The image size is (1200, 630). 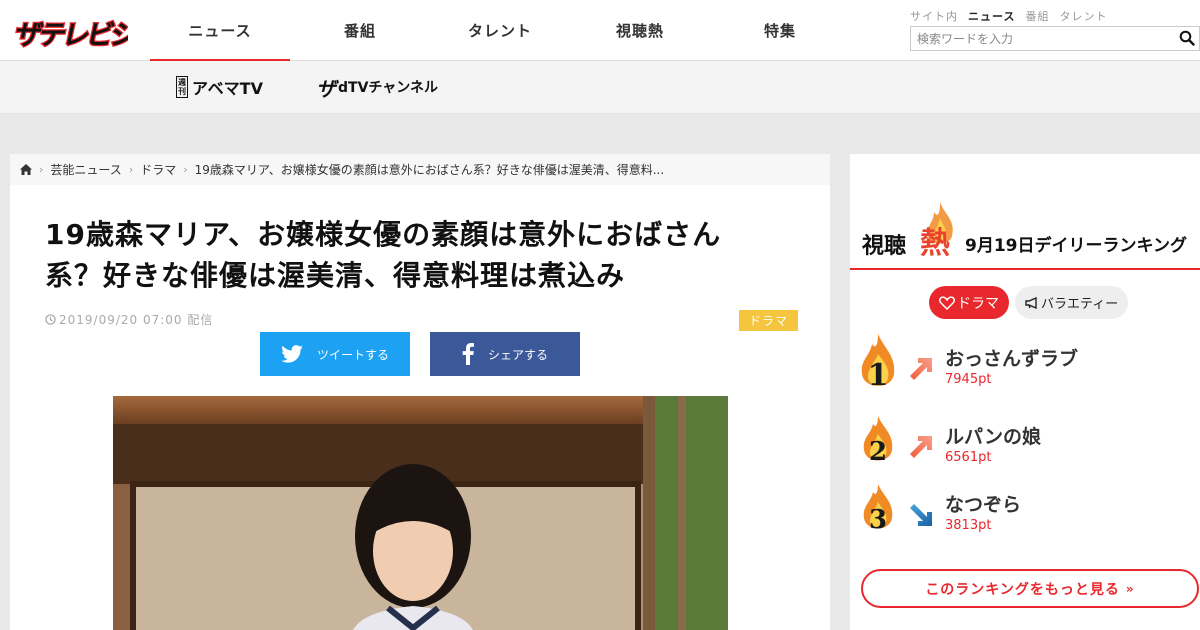 I want to click on twitter-share-button: ツイートする, so click(x=335, y=354).